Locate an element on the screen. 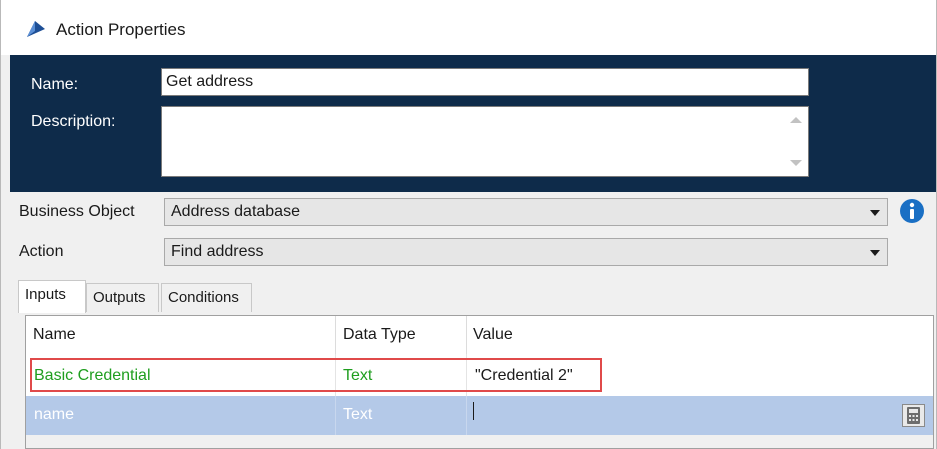 Image resolution: width=937 pixels, height=449 pixels. calculator-icon is located at coordinates (913, 415).